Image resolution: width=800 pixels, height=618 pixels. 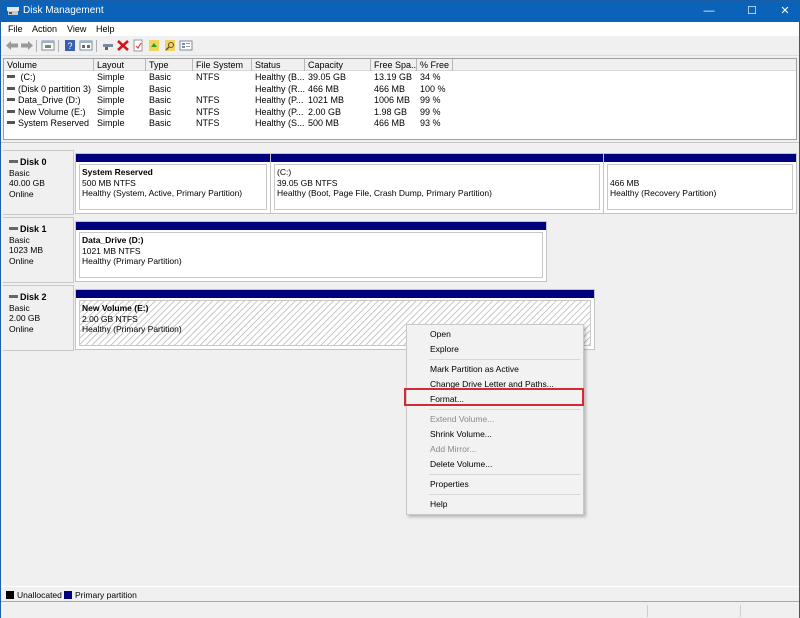 I want to click on disk-state: Online, so click(x=21, y=193).